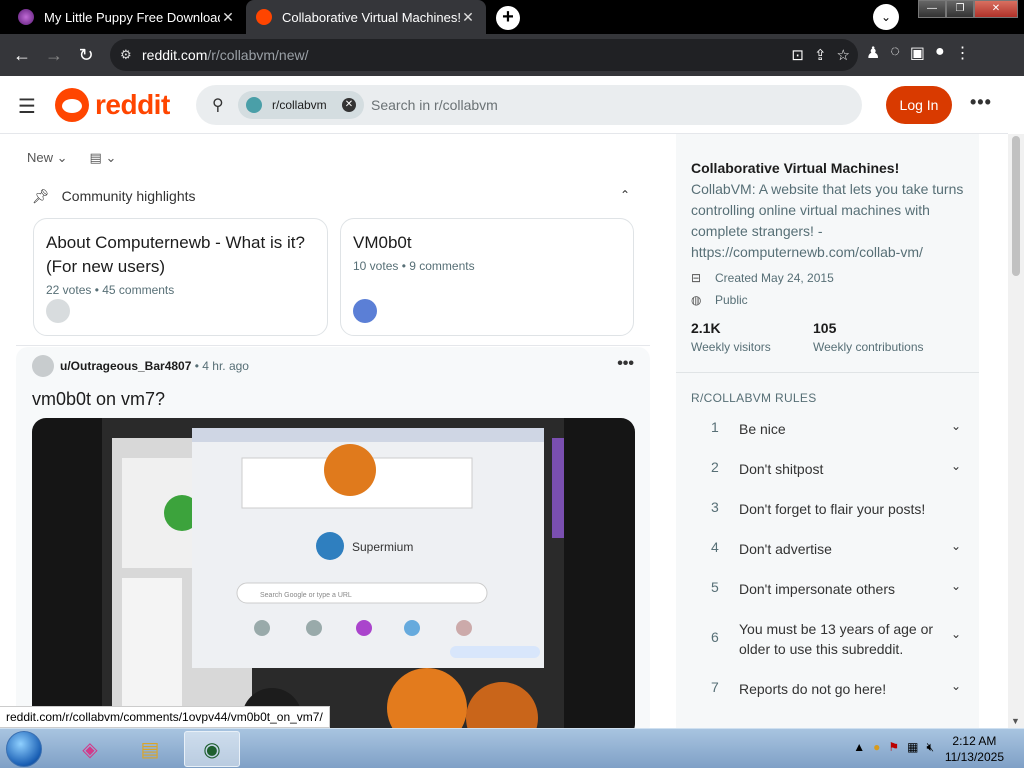 Image resolution: width=1024 pixels, height=768 pixels. What do you see at coordinates (762, 278) in the screenshot?
I see `created-row: ⊟ Created May 24, 2015` at bounding box center [762, 278].